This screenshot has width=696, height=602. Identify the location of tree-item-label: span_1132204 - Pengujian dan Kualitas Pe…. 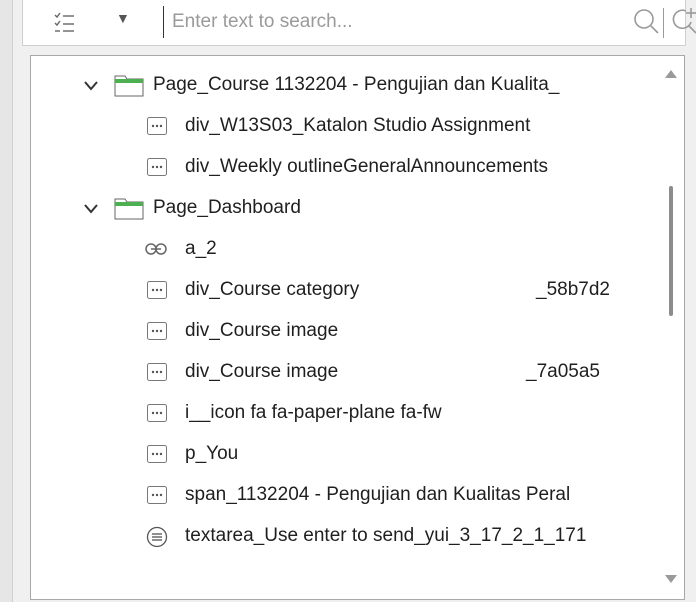
(378, 494).